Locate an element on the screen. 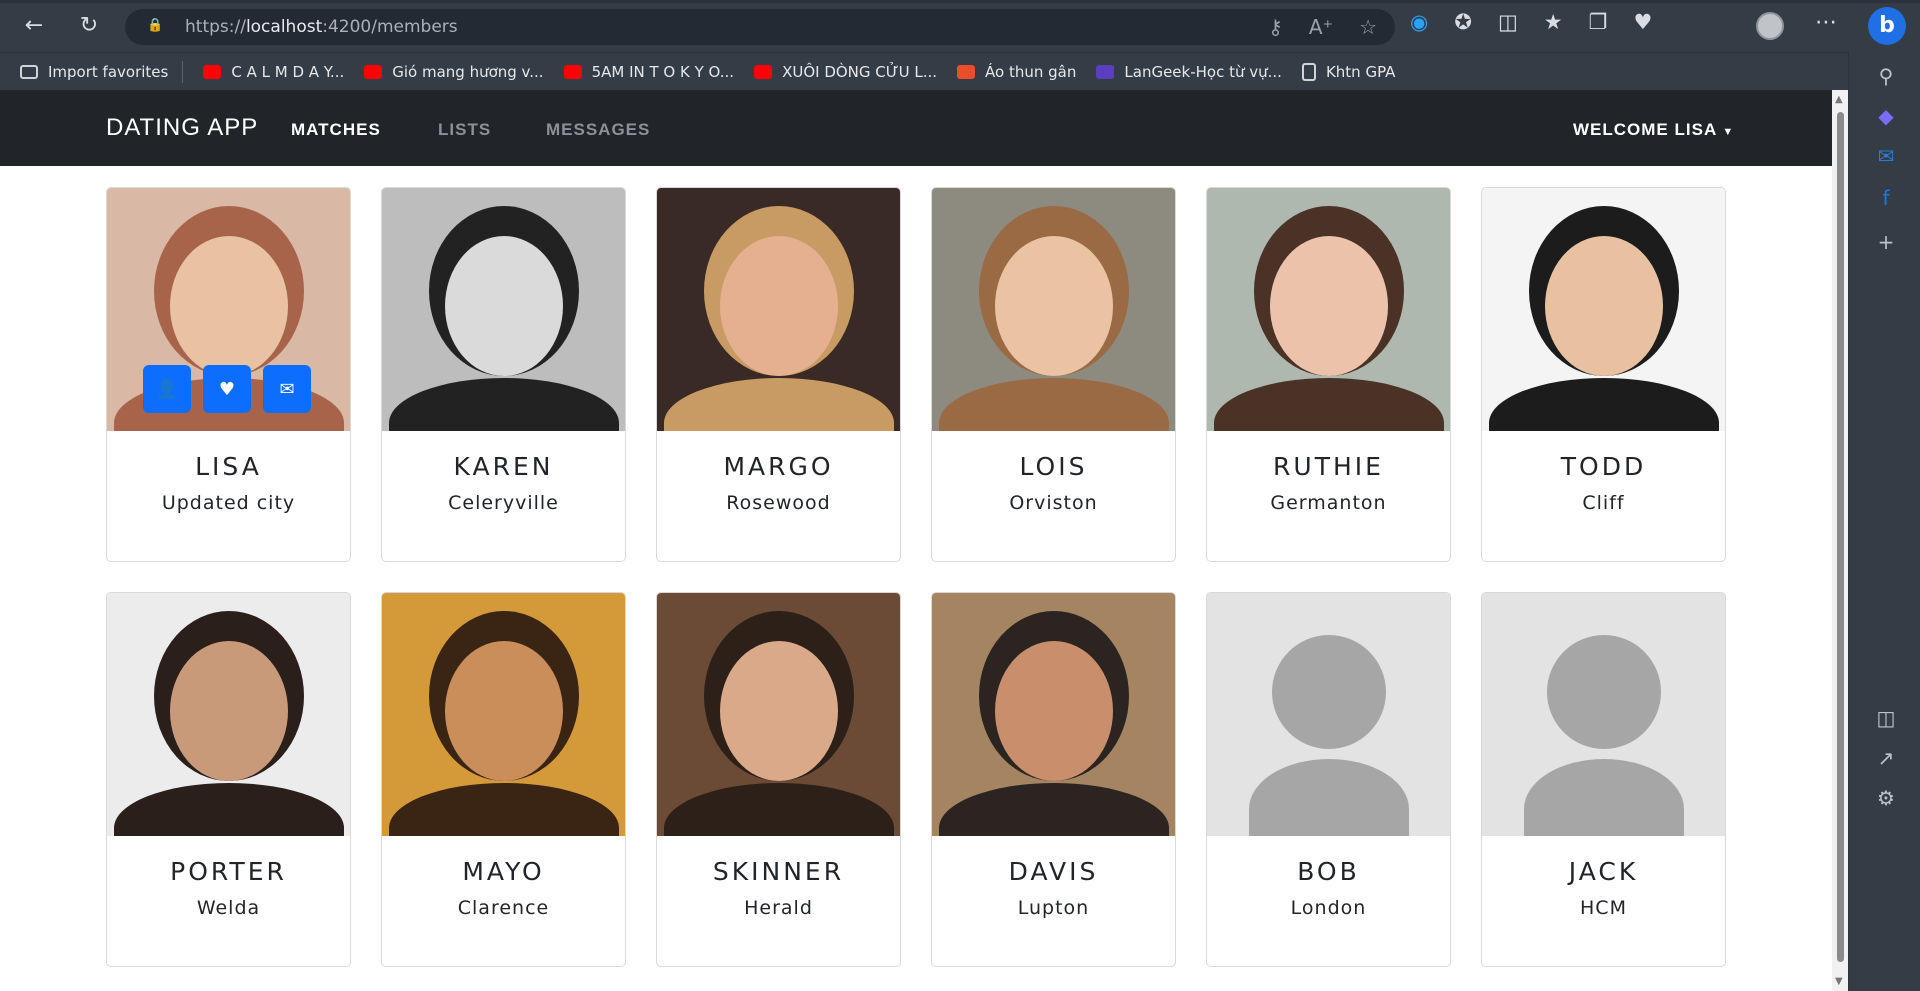  member-card: RUTHIE Germanton is located at coordinates (1328, 374).